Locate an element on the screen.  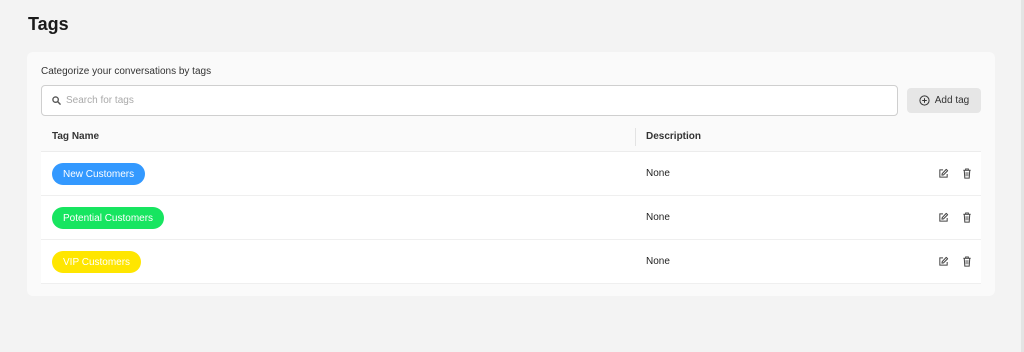
table-row: Potential Customers None is located at coordinates (511, 218).